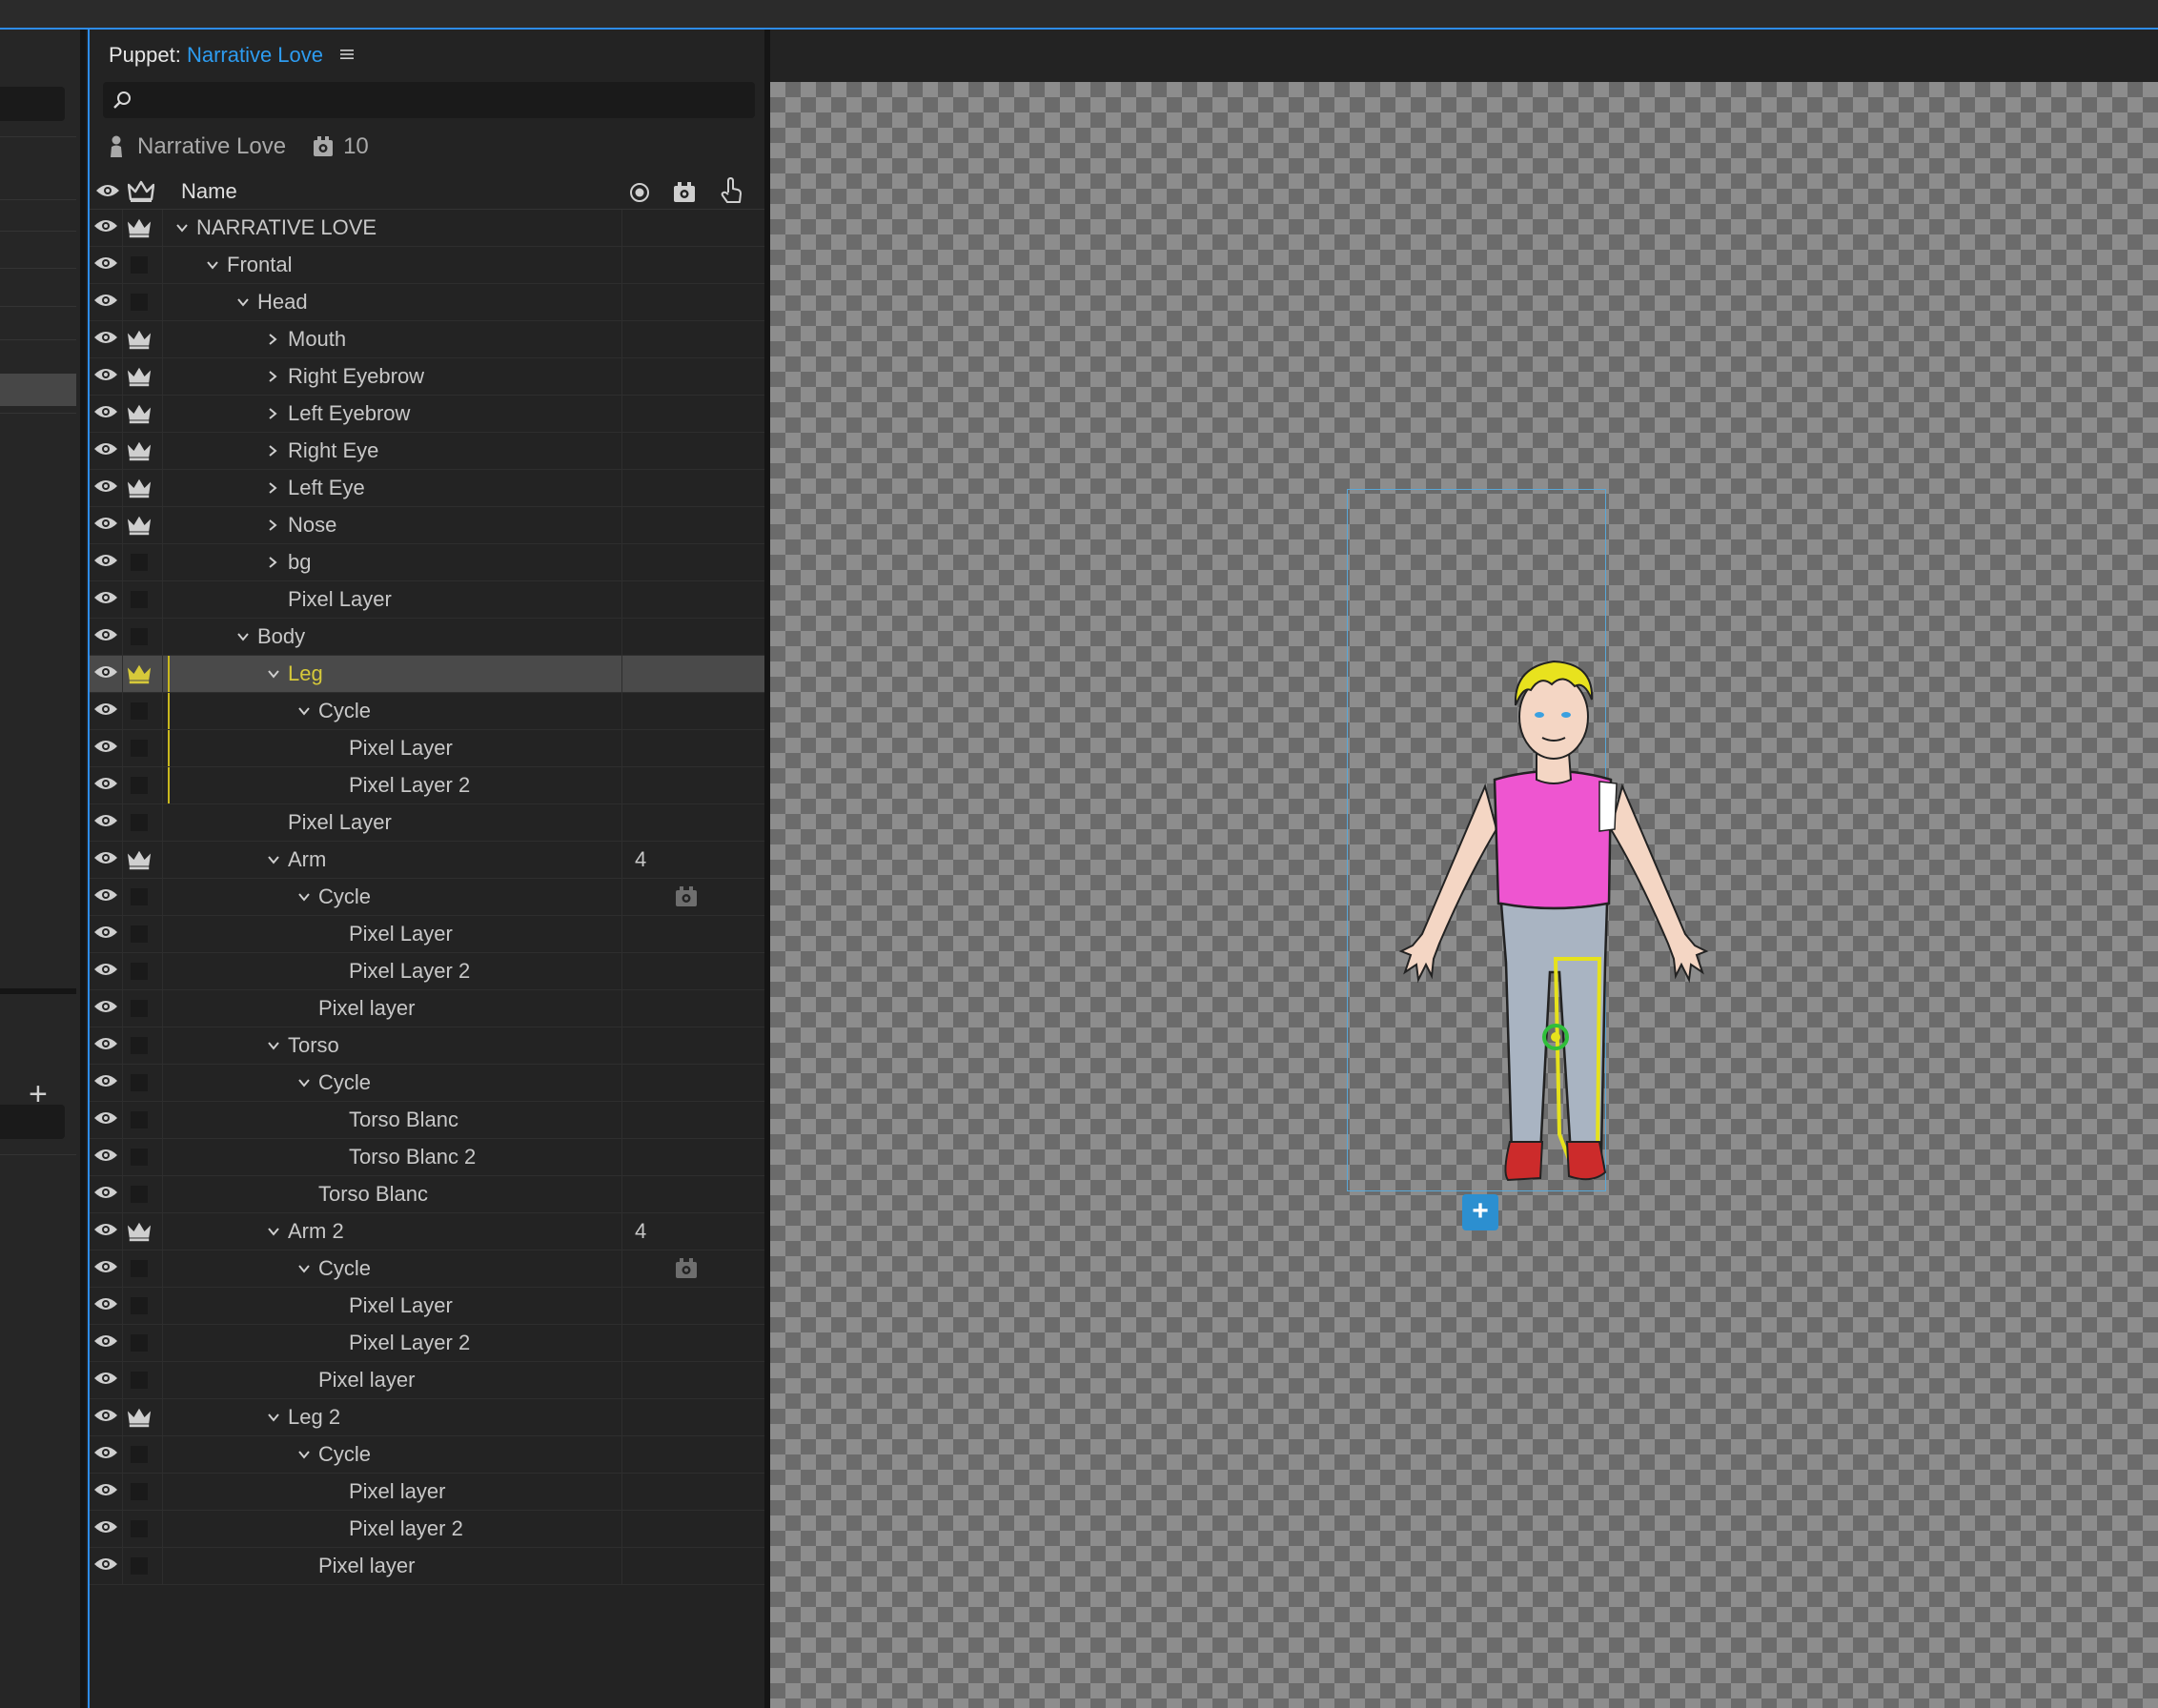 Image resolution: width=2158 pixels, height=1708 pixels. I want to click on cycle-layers-icon, so click(687, 1271).